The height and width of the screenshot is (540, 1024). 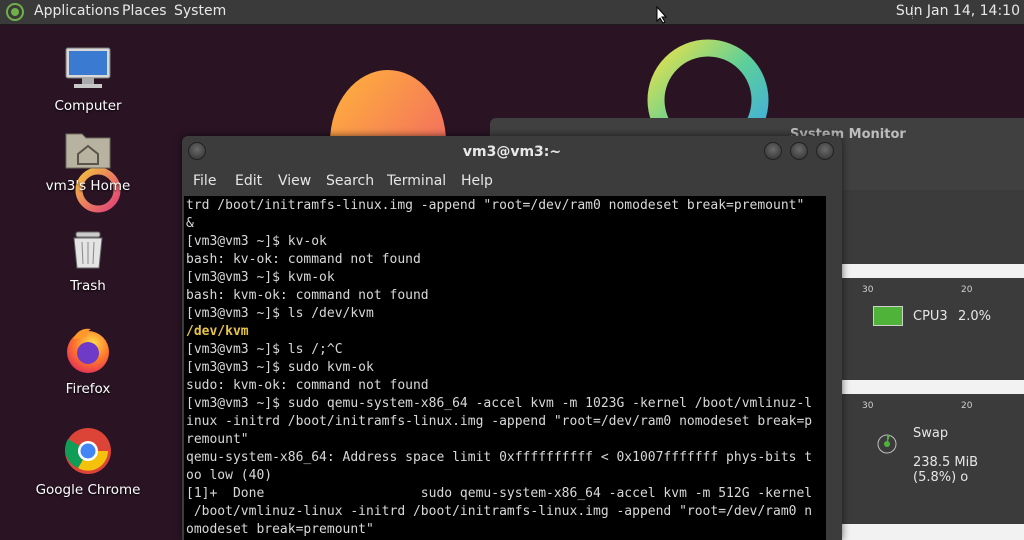 I want to click on trash-icon, so click(x=88, y=250).